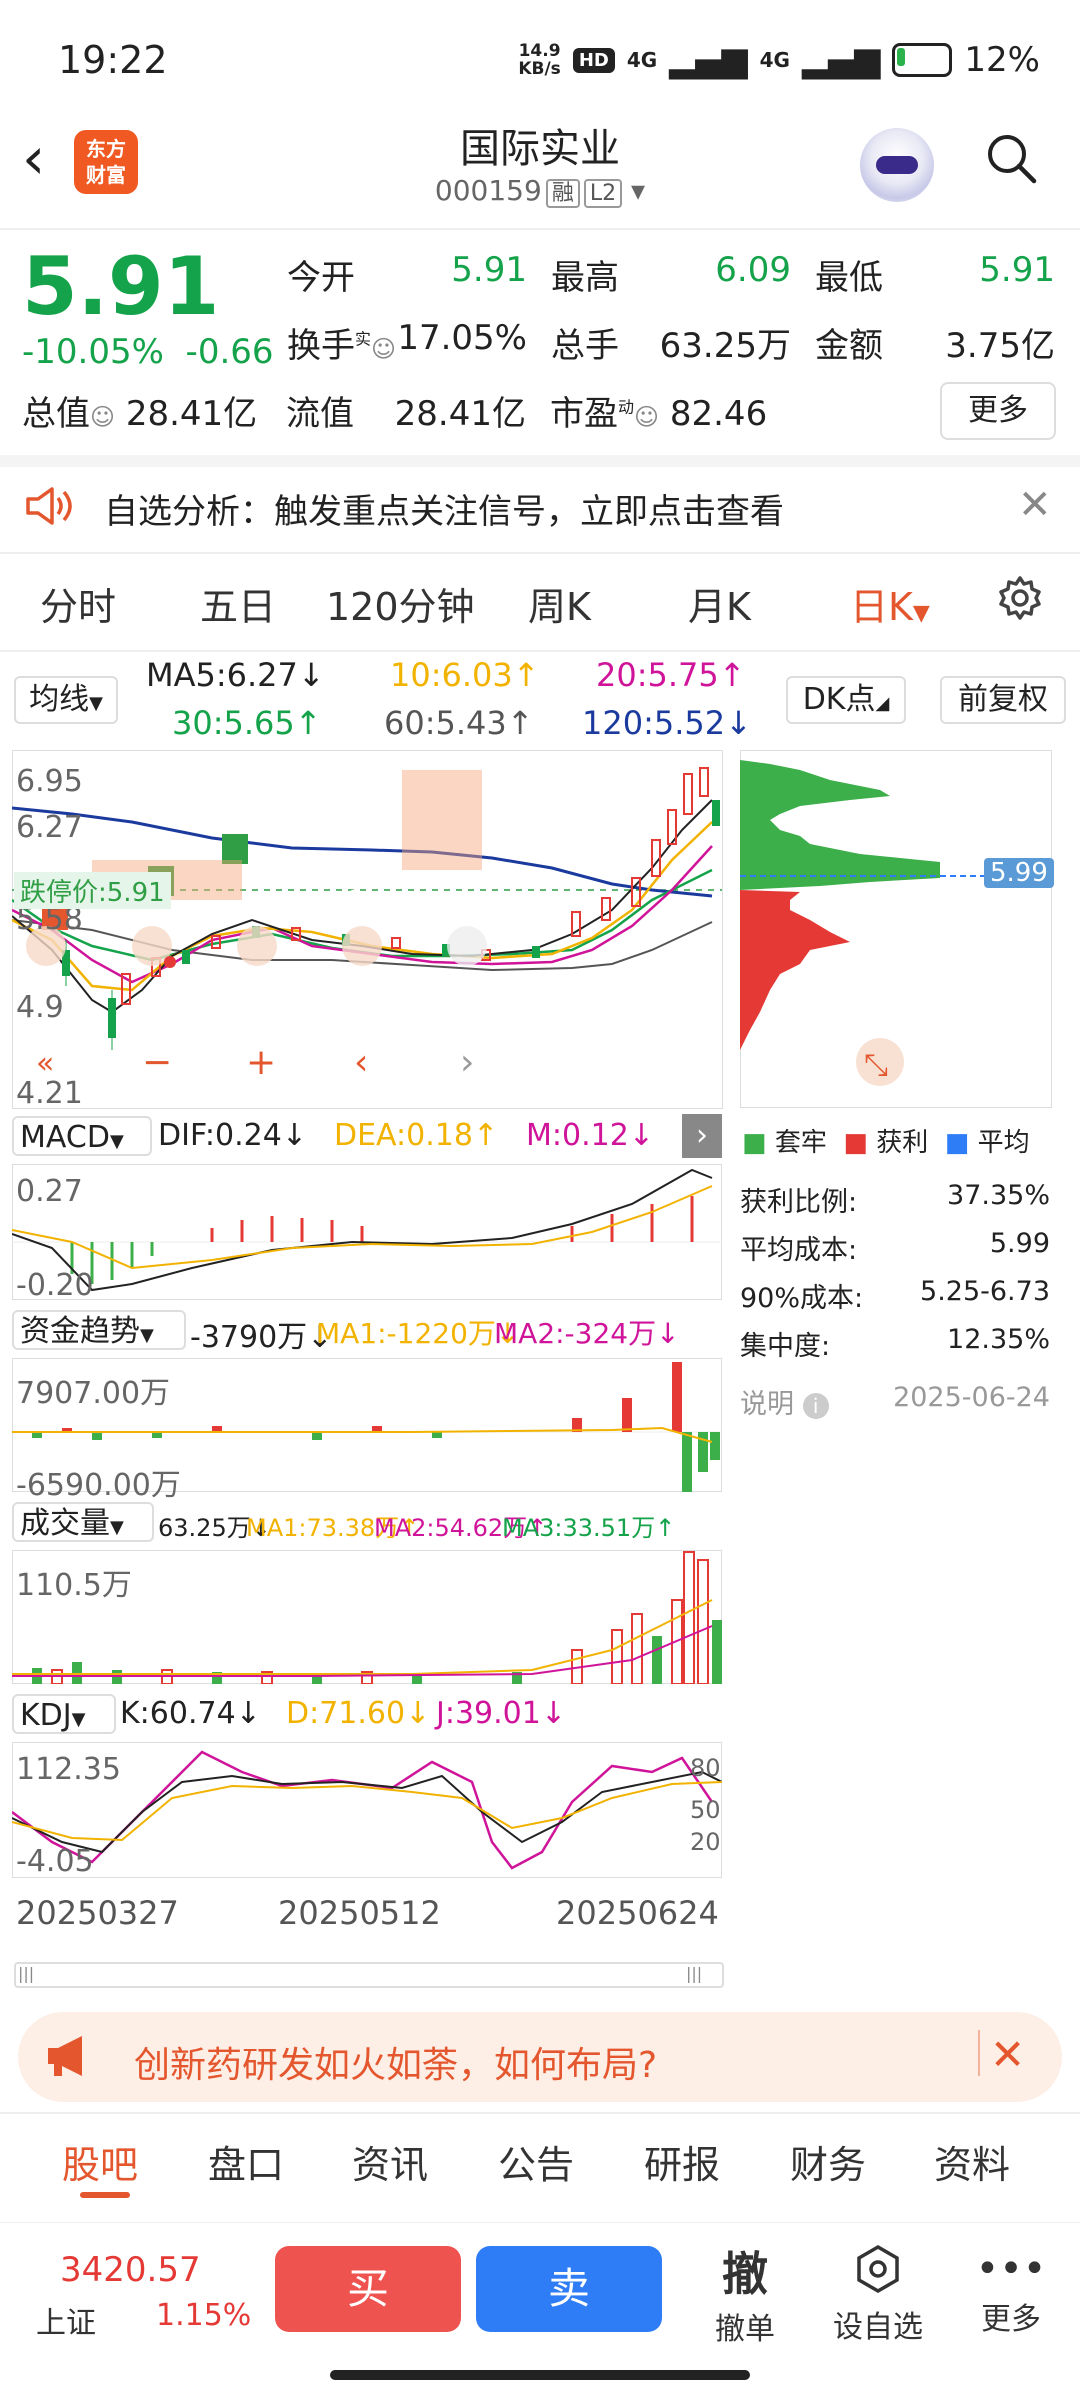 This screenshot has width=1080, height=2400. I want to click on price-change: -10.05% -0.66, so click(148, 352).